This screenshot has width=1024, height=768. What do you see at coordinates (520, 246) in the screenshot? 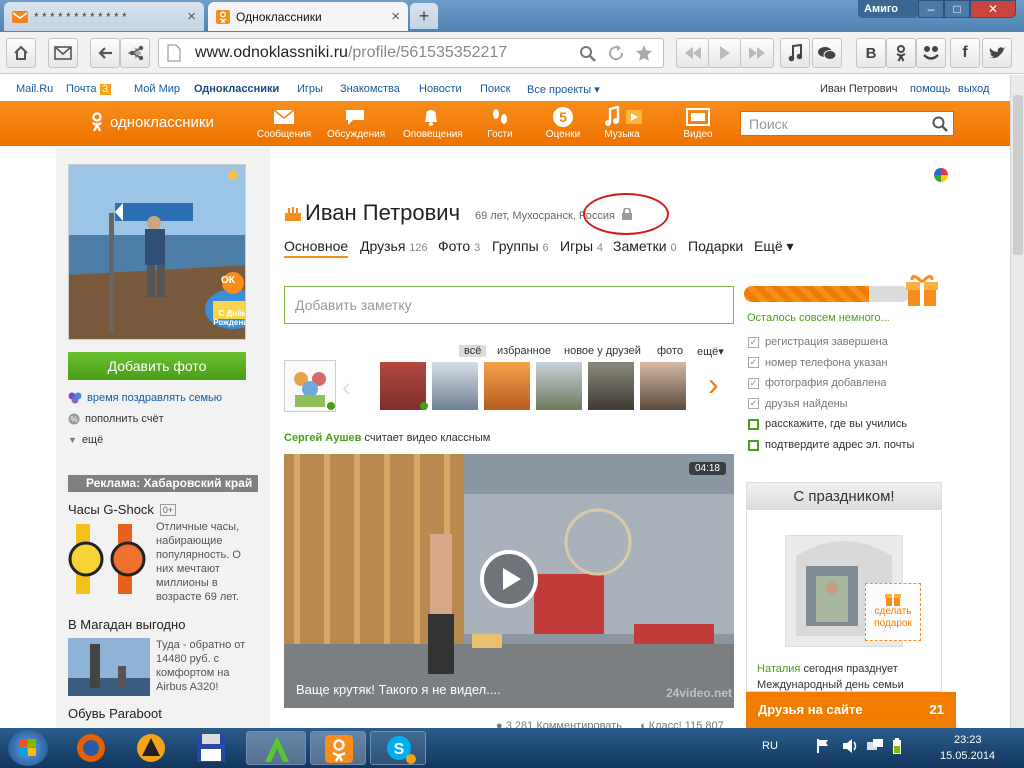
I see `tab-groups: Группы 6` at bounding box center [520, 246].